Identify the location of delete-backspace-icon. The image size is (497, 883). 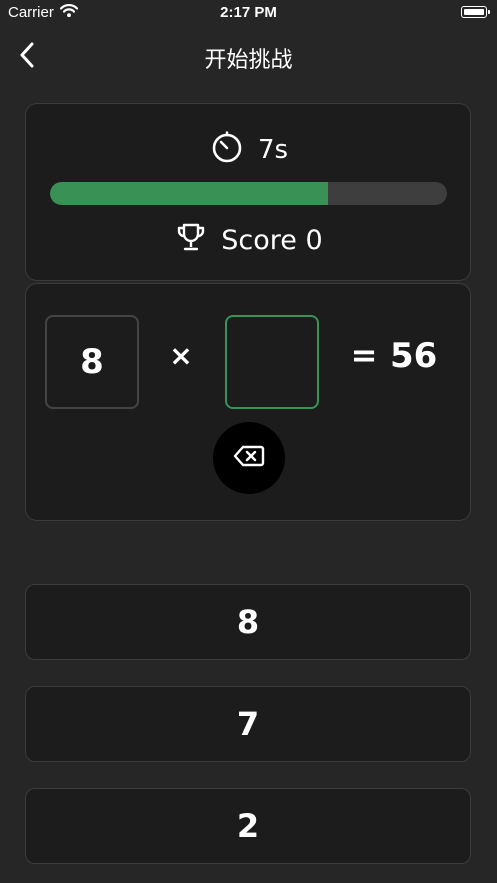
(249, 458).